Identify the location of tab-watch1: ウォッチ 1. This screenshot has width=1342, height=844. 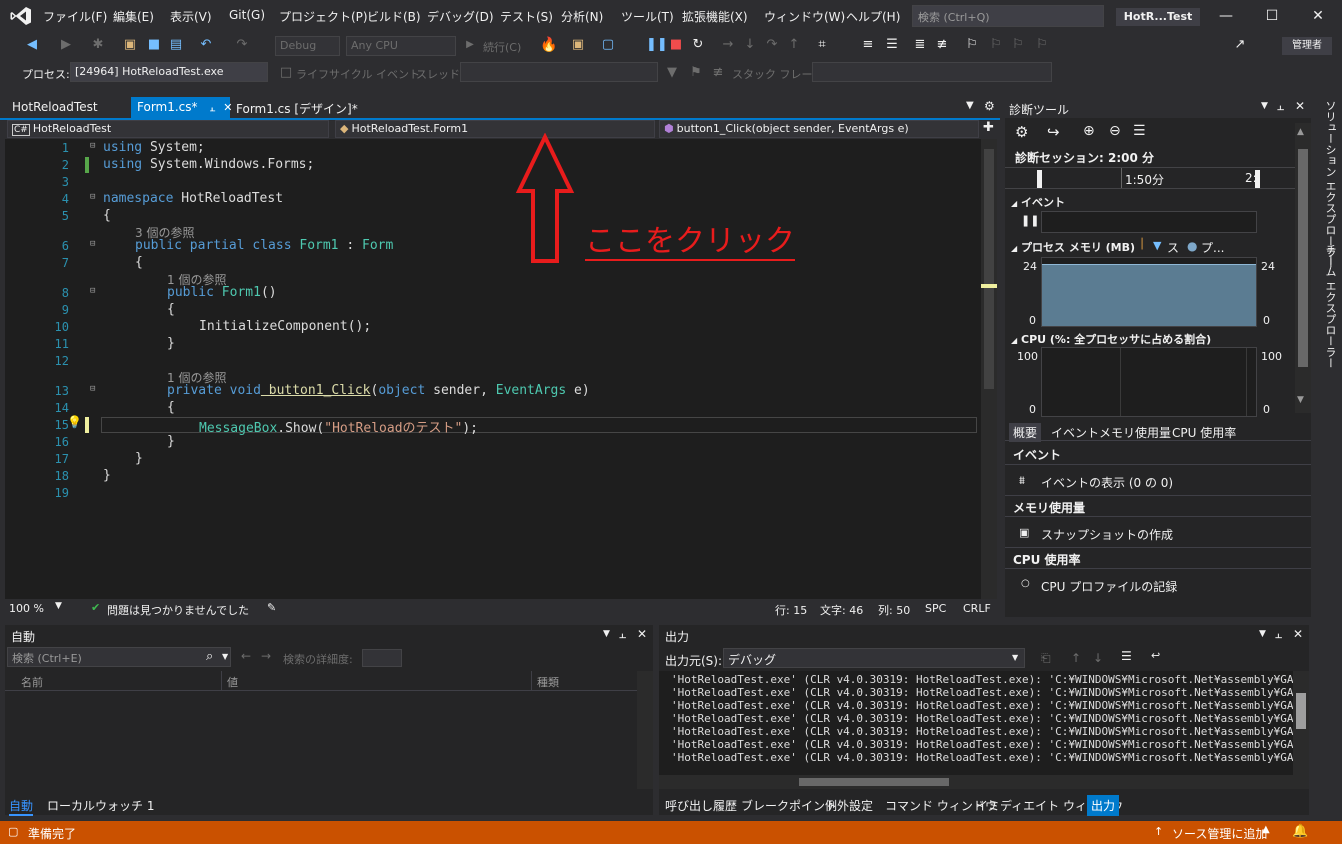
(124, 805).